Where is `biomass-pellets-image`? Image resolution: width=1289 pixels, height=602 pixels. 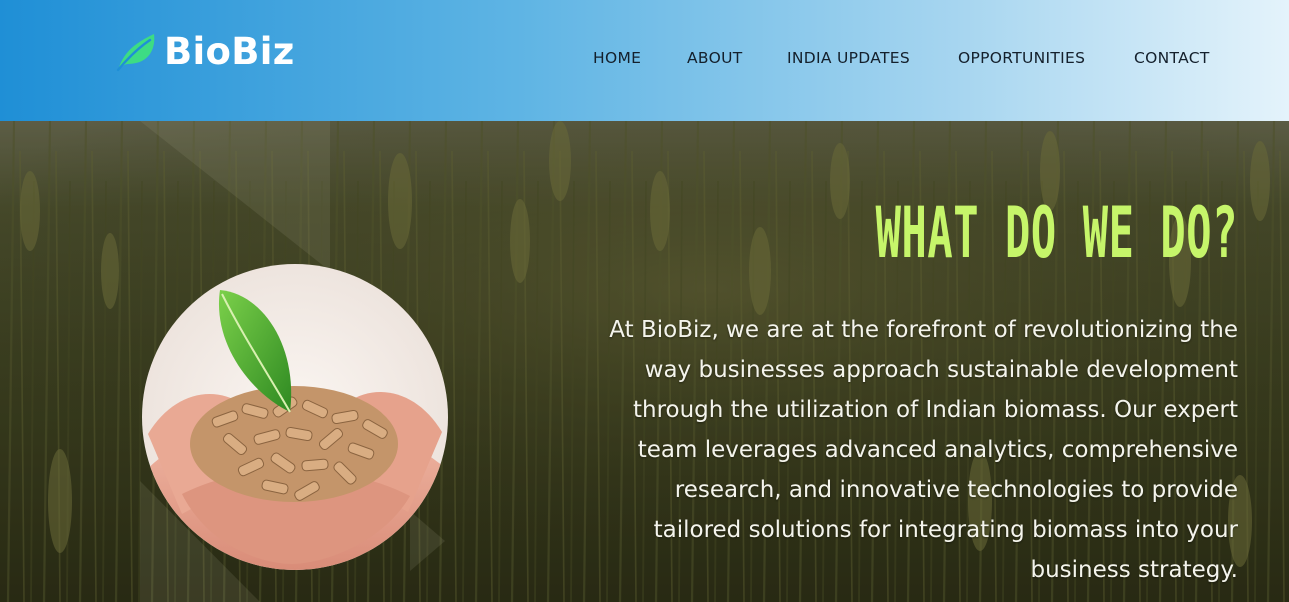
biomass-pellets-image is located at coordinates (295, 417).